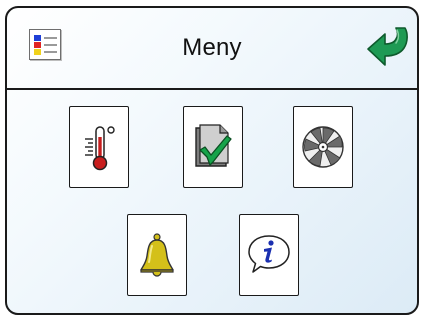 The height and width of the screenshot is (320, 428). I want to click on document-check-icon, so click(213, 145).